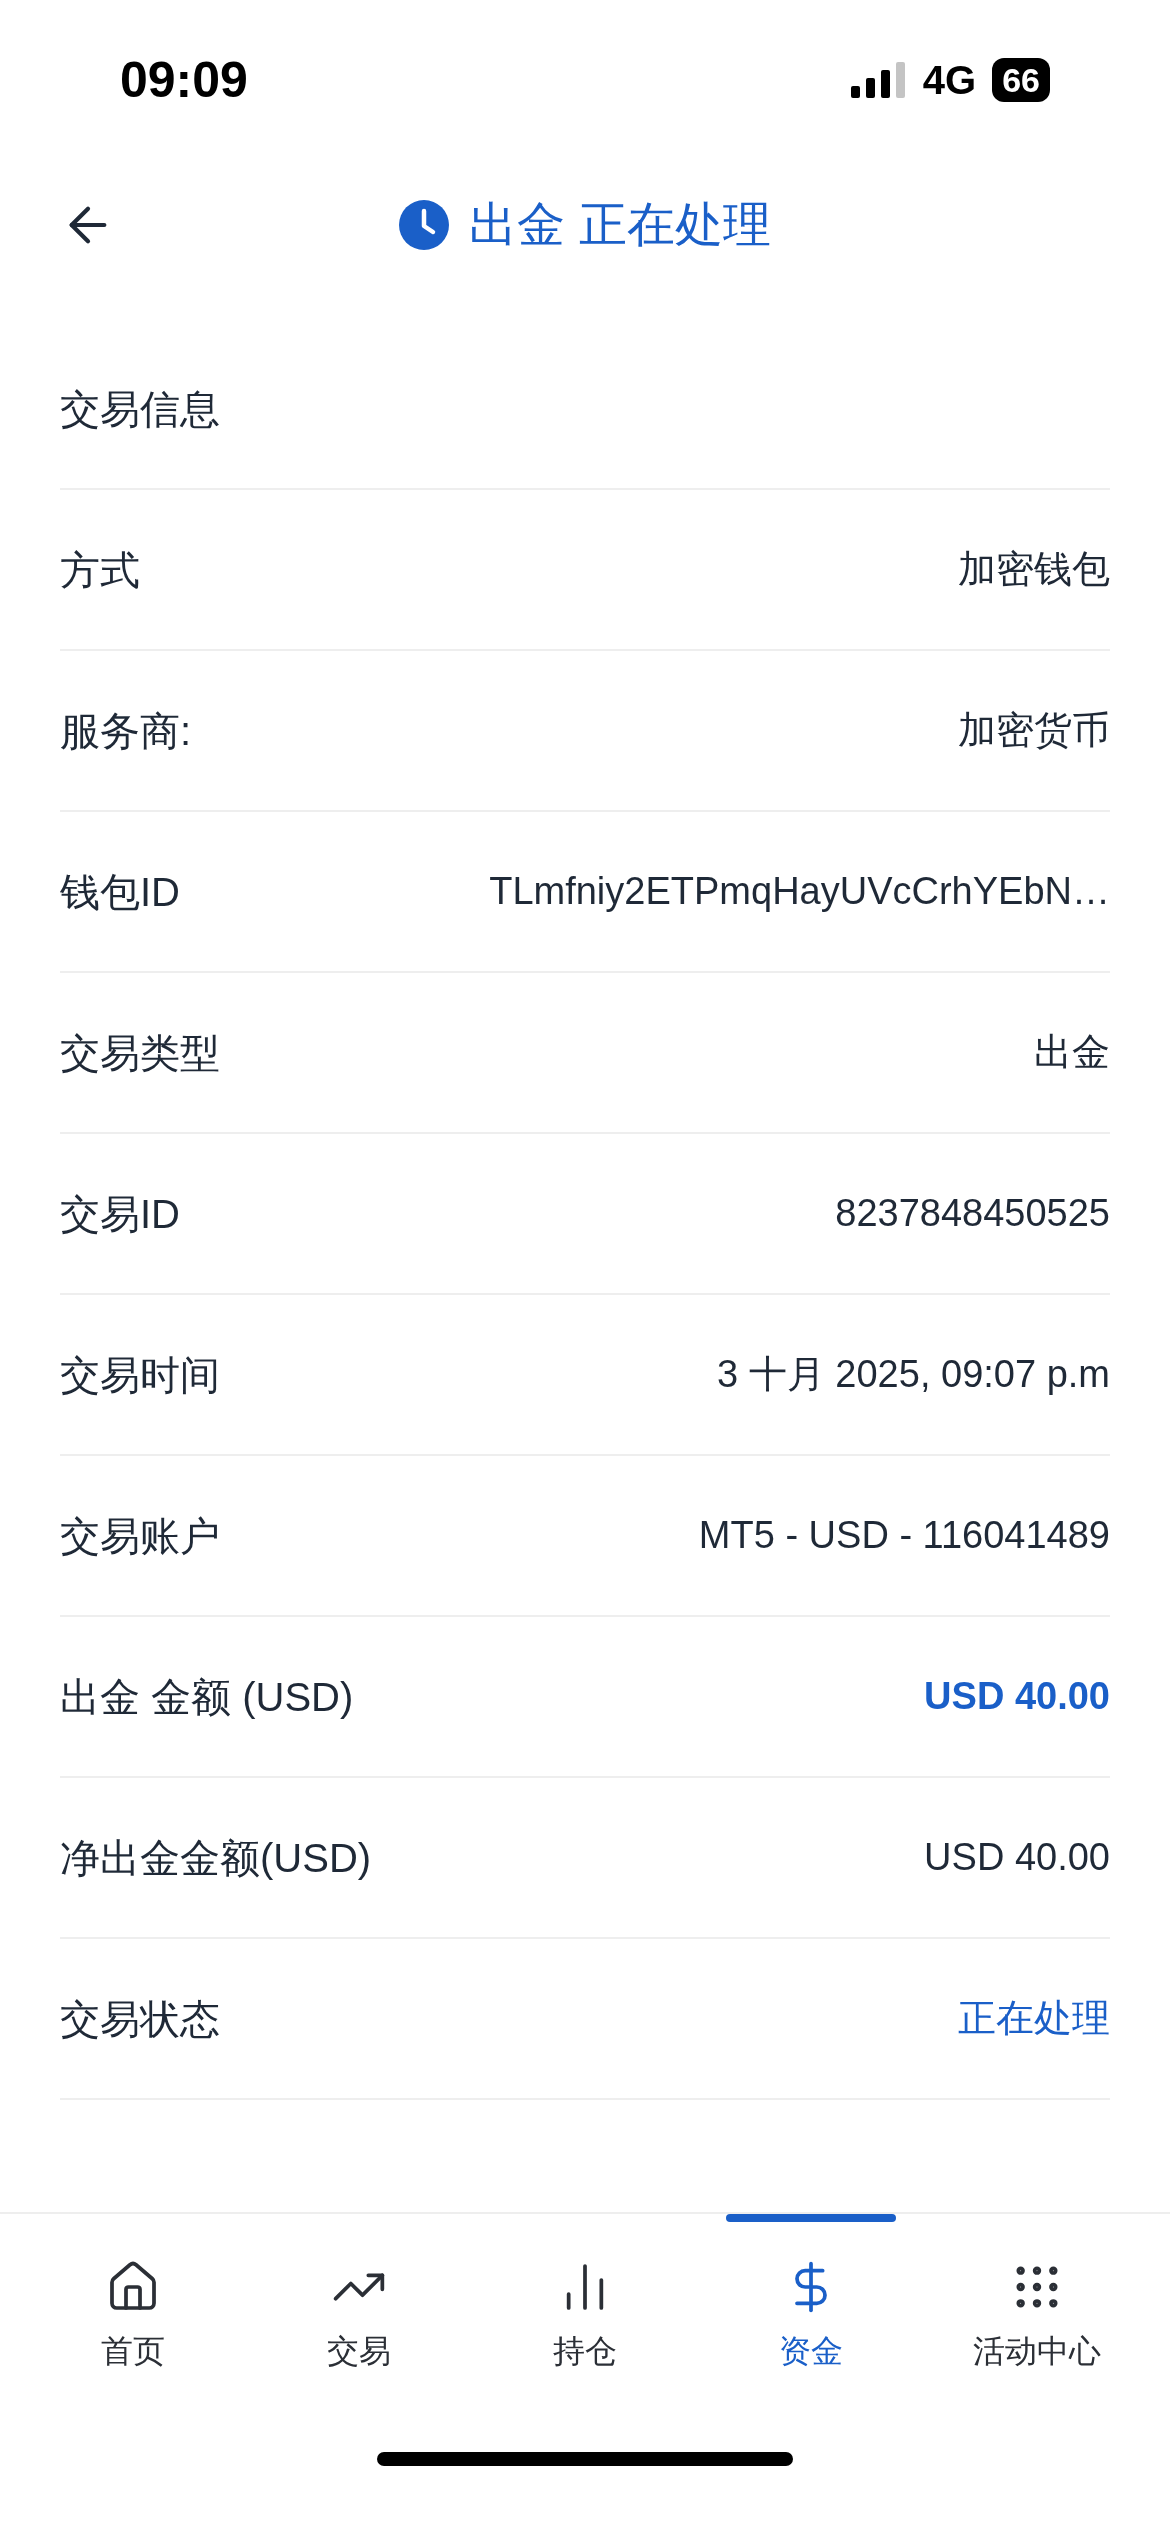  What do you see at coordinates (949, 80) in the screenshot?
I see `network-label: 4G` at bounding box center [949, 80].